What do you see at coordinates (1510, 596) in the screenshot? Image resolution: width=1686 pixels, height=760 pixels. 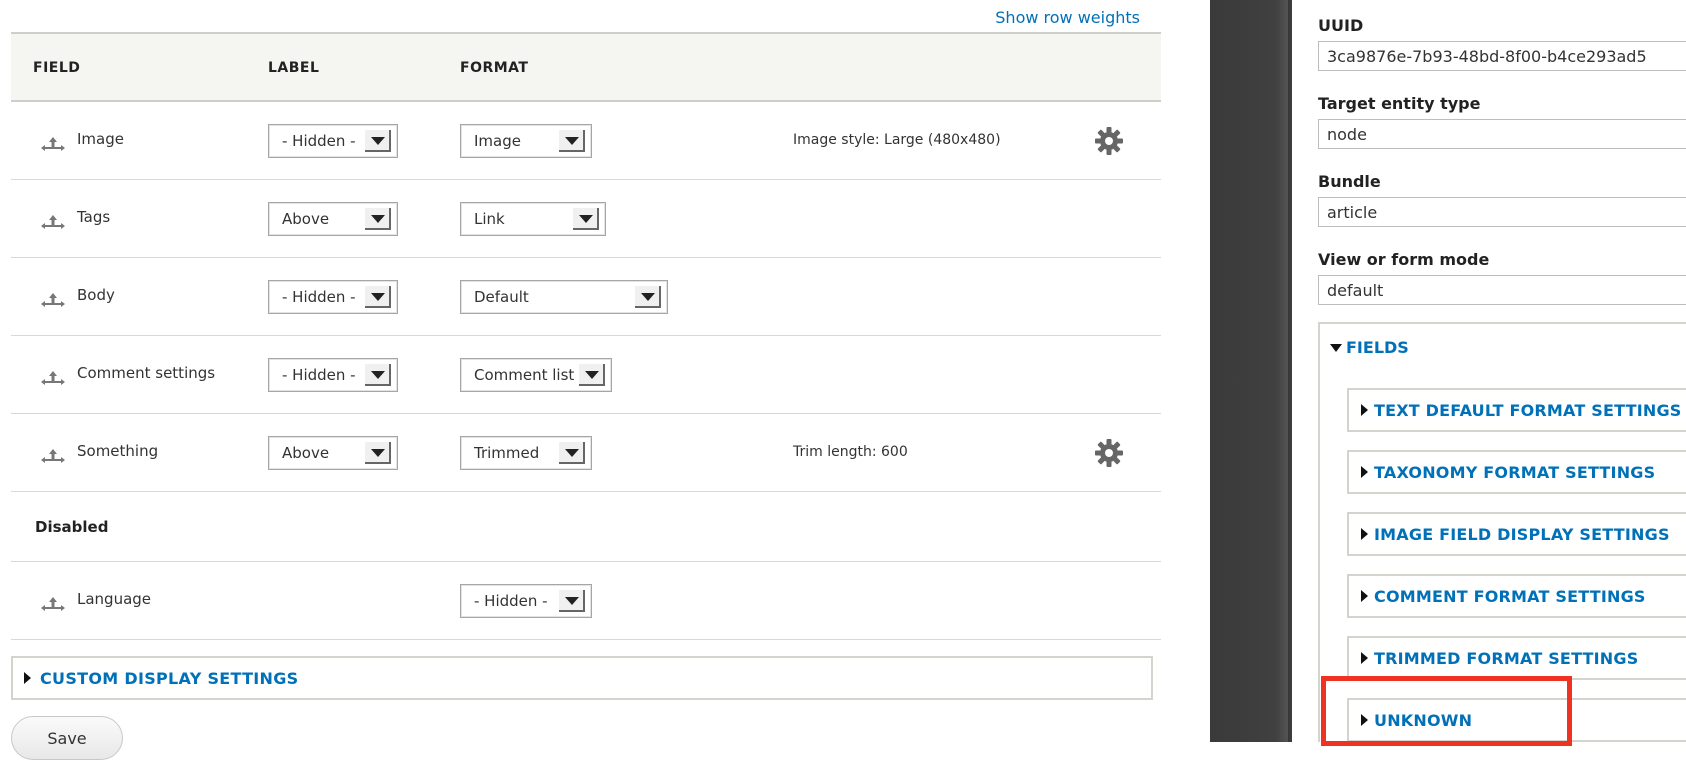 I see `section-label: COMMENT FORMAT SETTINGS` at bounding box center [1510, 596].